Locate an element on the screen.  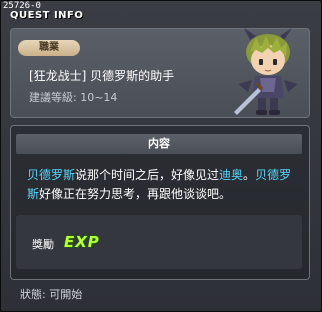
exp-reward-icon: EXP is located at coordinates (82, 242).